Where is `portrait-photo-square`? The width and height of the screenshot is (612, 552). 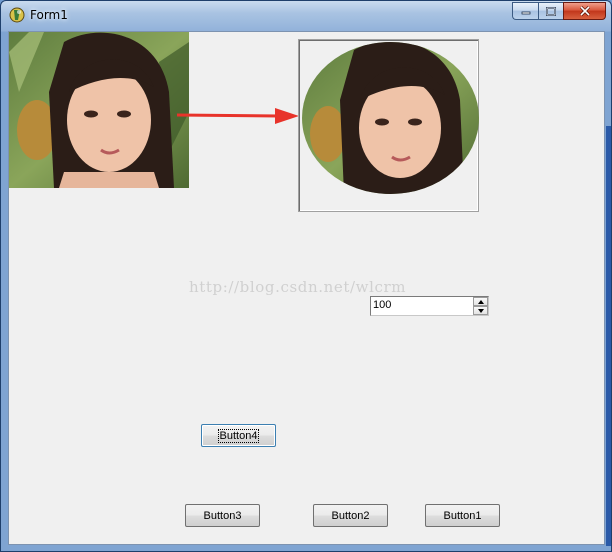
portrait-photo-square is located at coordinates (99, 110).